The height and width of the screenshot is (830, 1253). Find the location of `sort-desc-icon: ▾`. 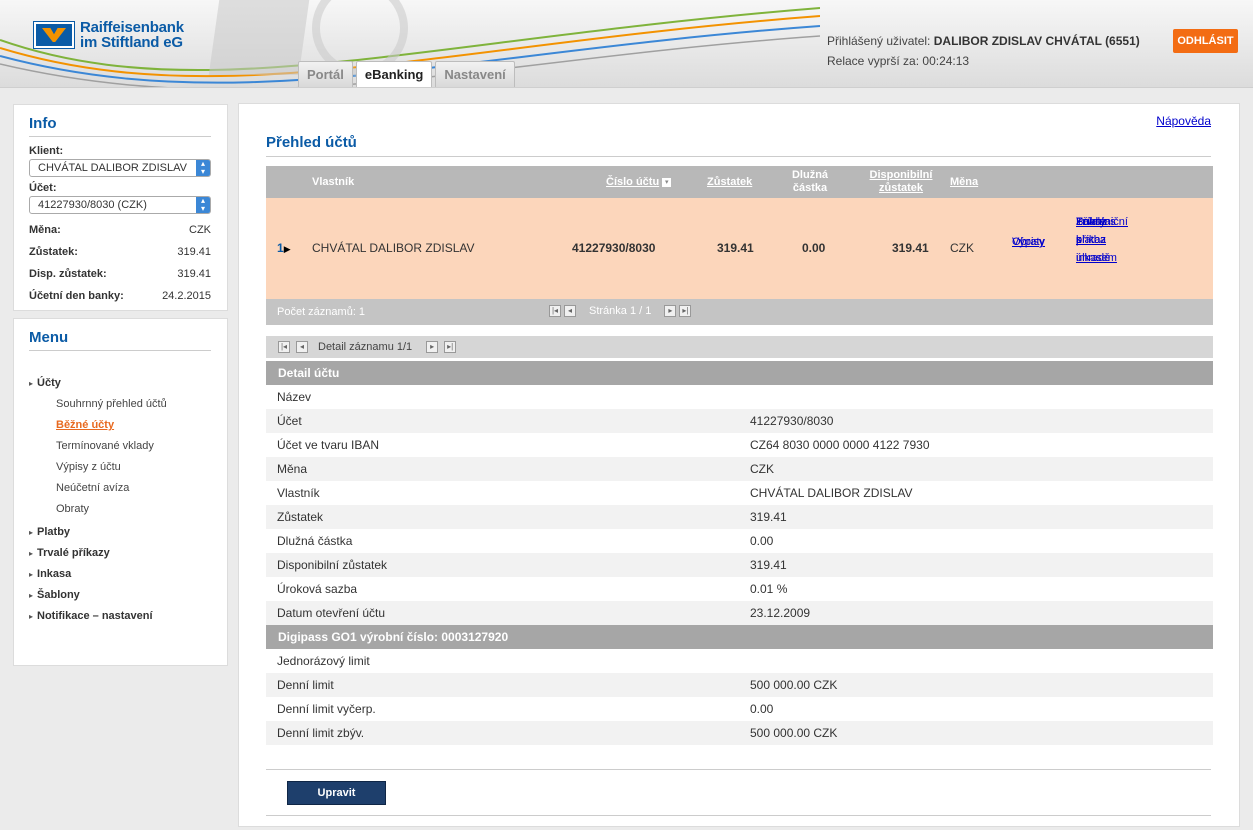

sort-desc-icon: ▾ is located at coordinates (667, 182).